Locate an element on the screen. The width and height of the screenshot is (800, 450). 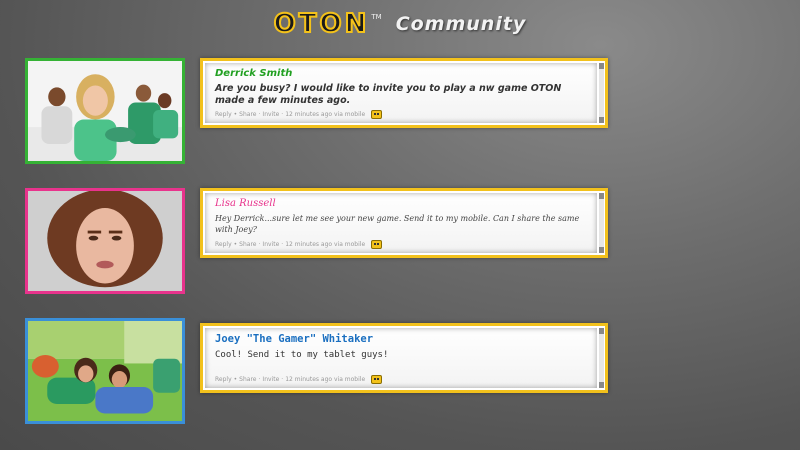
comment-author: Lisa Russell is located at coordinates (401, 203).